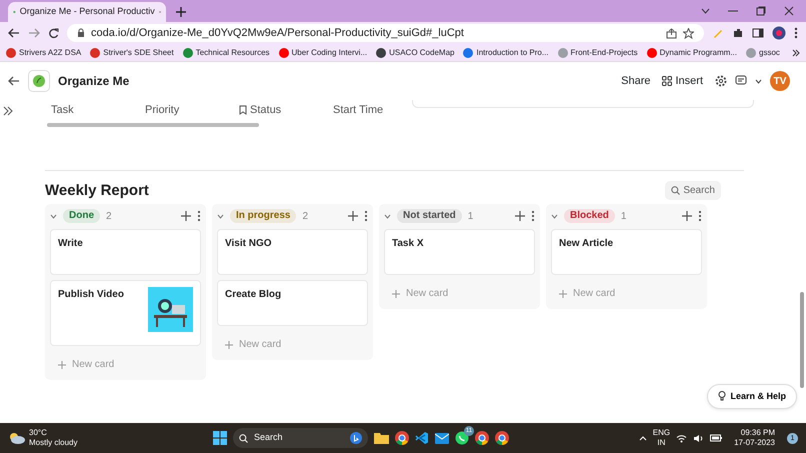  What do you see at coordinates (38, 433) in the screenshot?
I see `temperature: 30°C` at bounding box center [38, 433].